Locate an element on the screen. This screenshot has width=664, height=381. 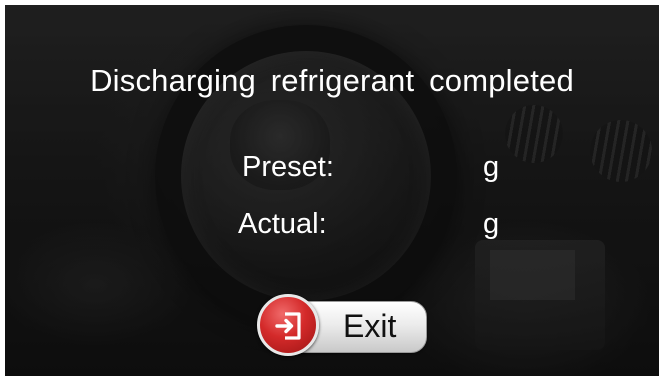
preset-unit: g is located at coordinates (491, 167).